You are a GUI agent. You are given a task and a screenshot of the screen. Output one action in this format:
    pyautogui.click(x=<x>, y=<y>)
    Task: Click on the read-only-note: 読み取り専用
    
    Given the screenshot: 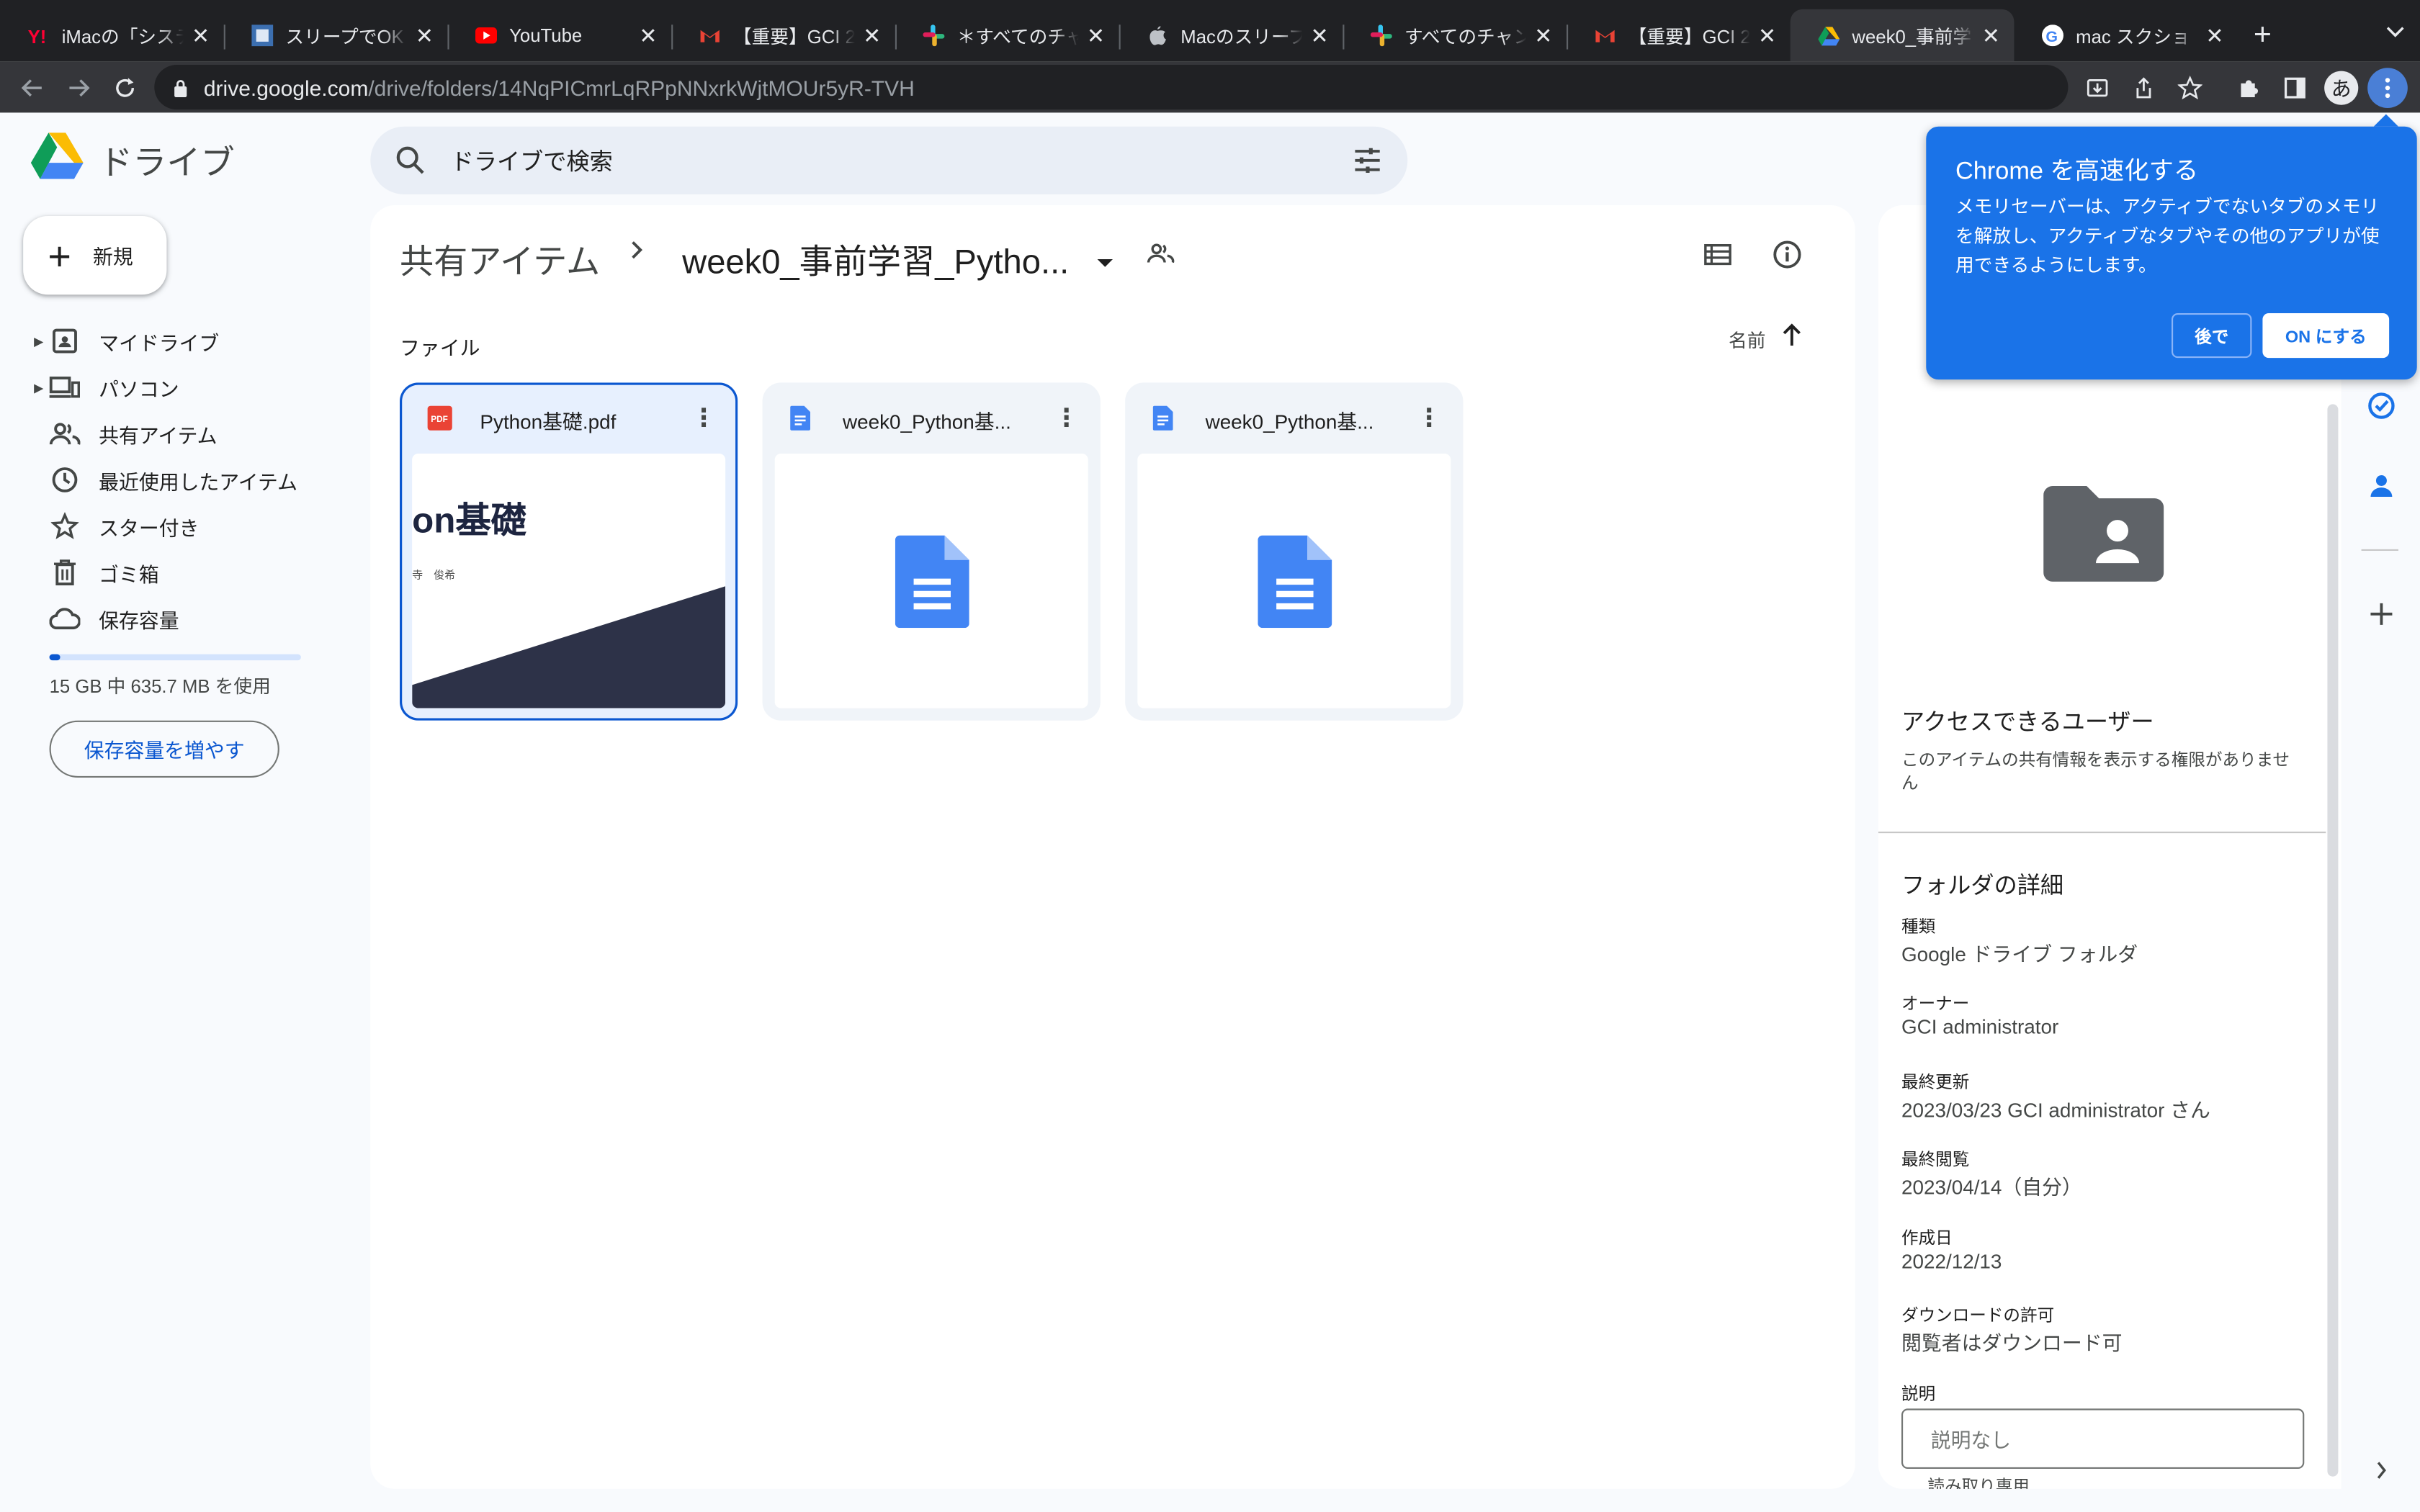 What is the action you would take?
    pyautogui.click(x=1978, y=1483)
    